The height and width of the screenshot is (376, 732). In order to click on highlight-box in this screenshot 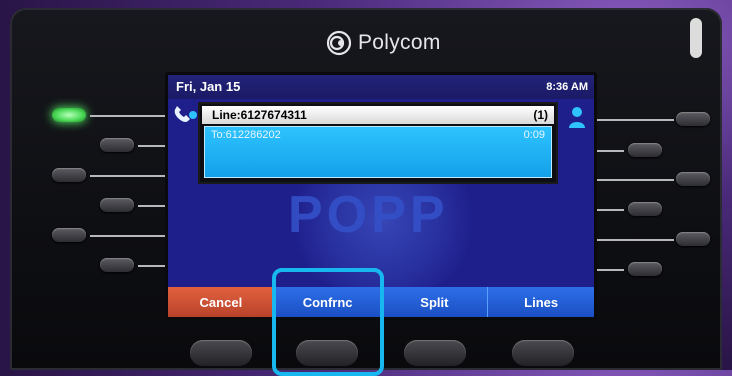, I will do `click(328, 322)`.